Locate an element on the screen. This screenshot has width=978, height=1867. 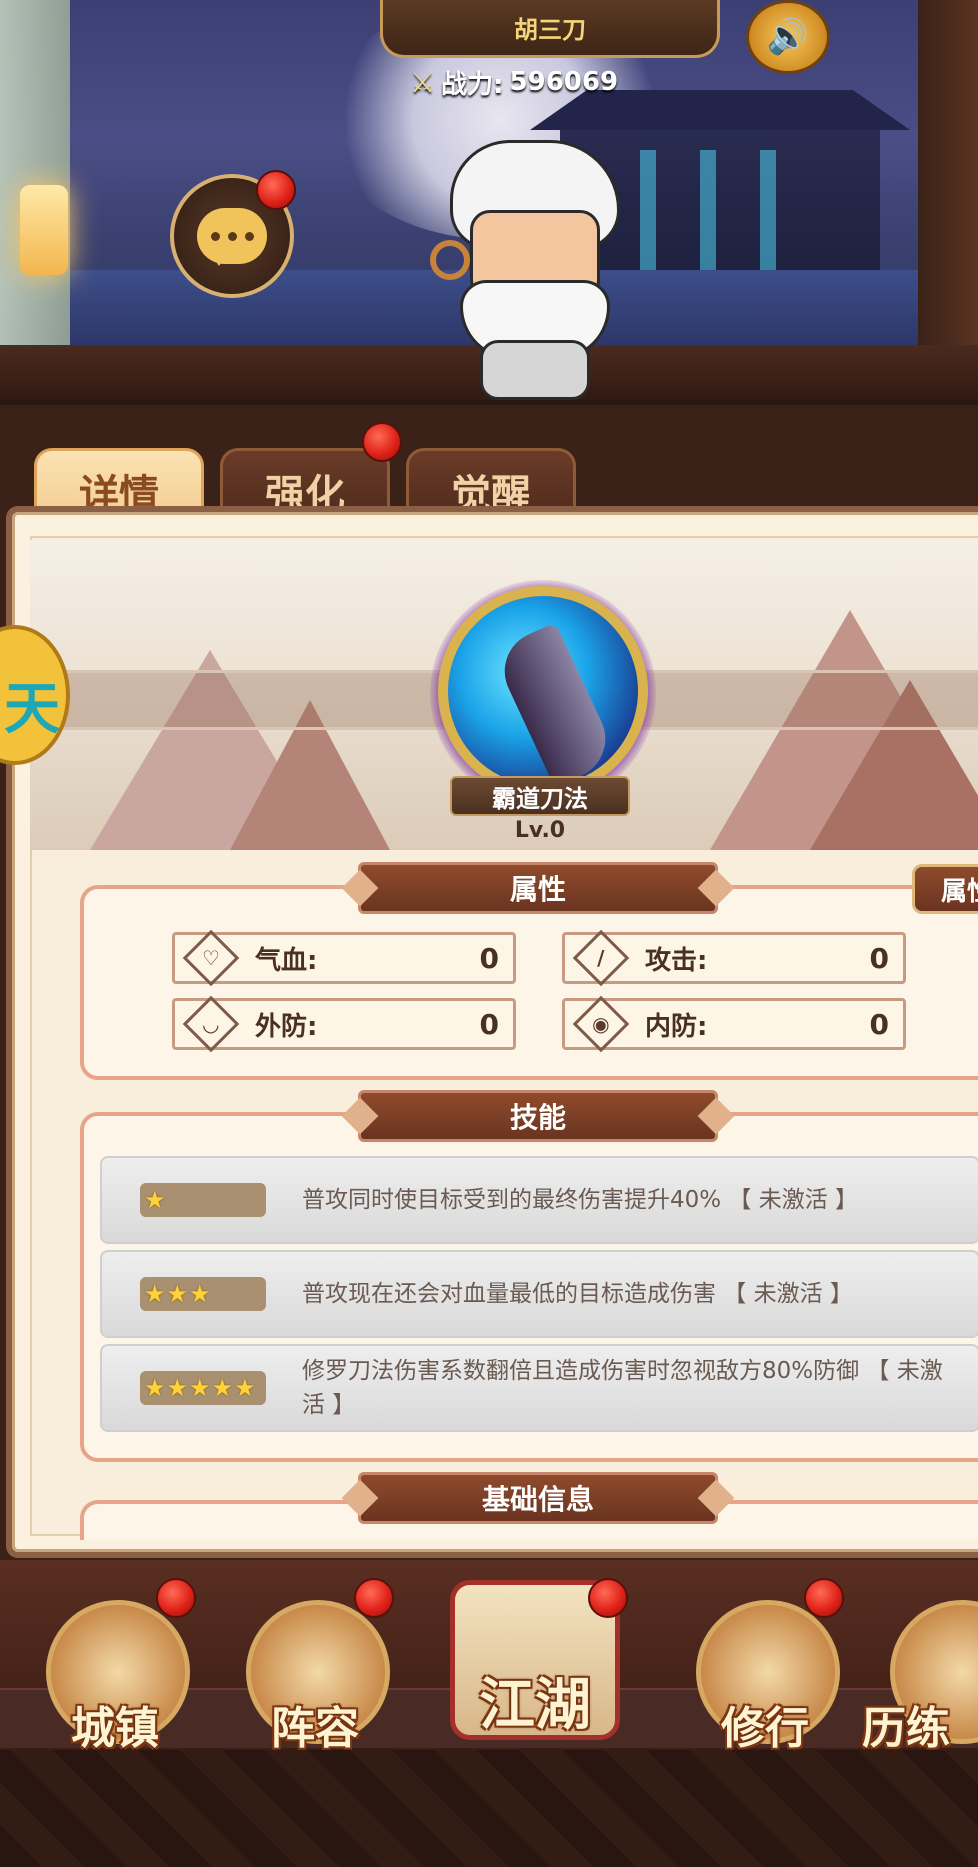
attributes-side-tab: 属性 is located at coordinates (945, 889).